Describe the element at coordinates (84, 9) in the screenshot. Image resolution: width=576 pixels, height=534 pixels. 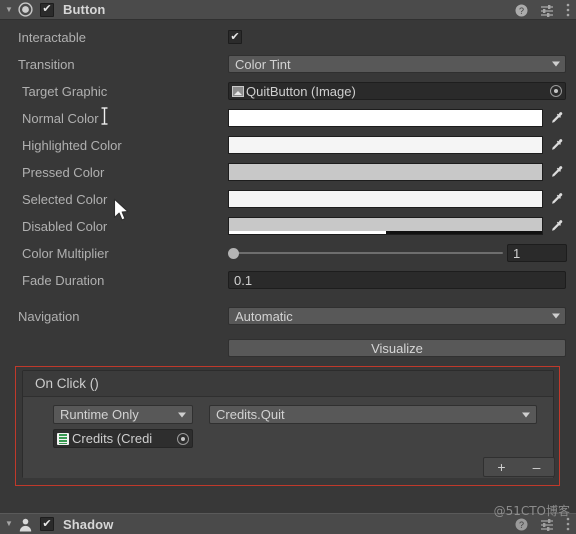
I see `component-title: Button` at that location.